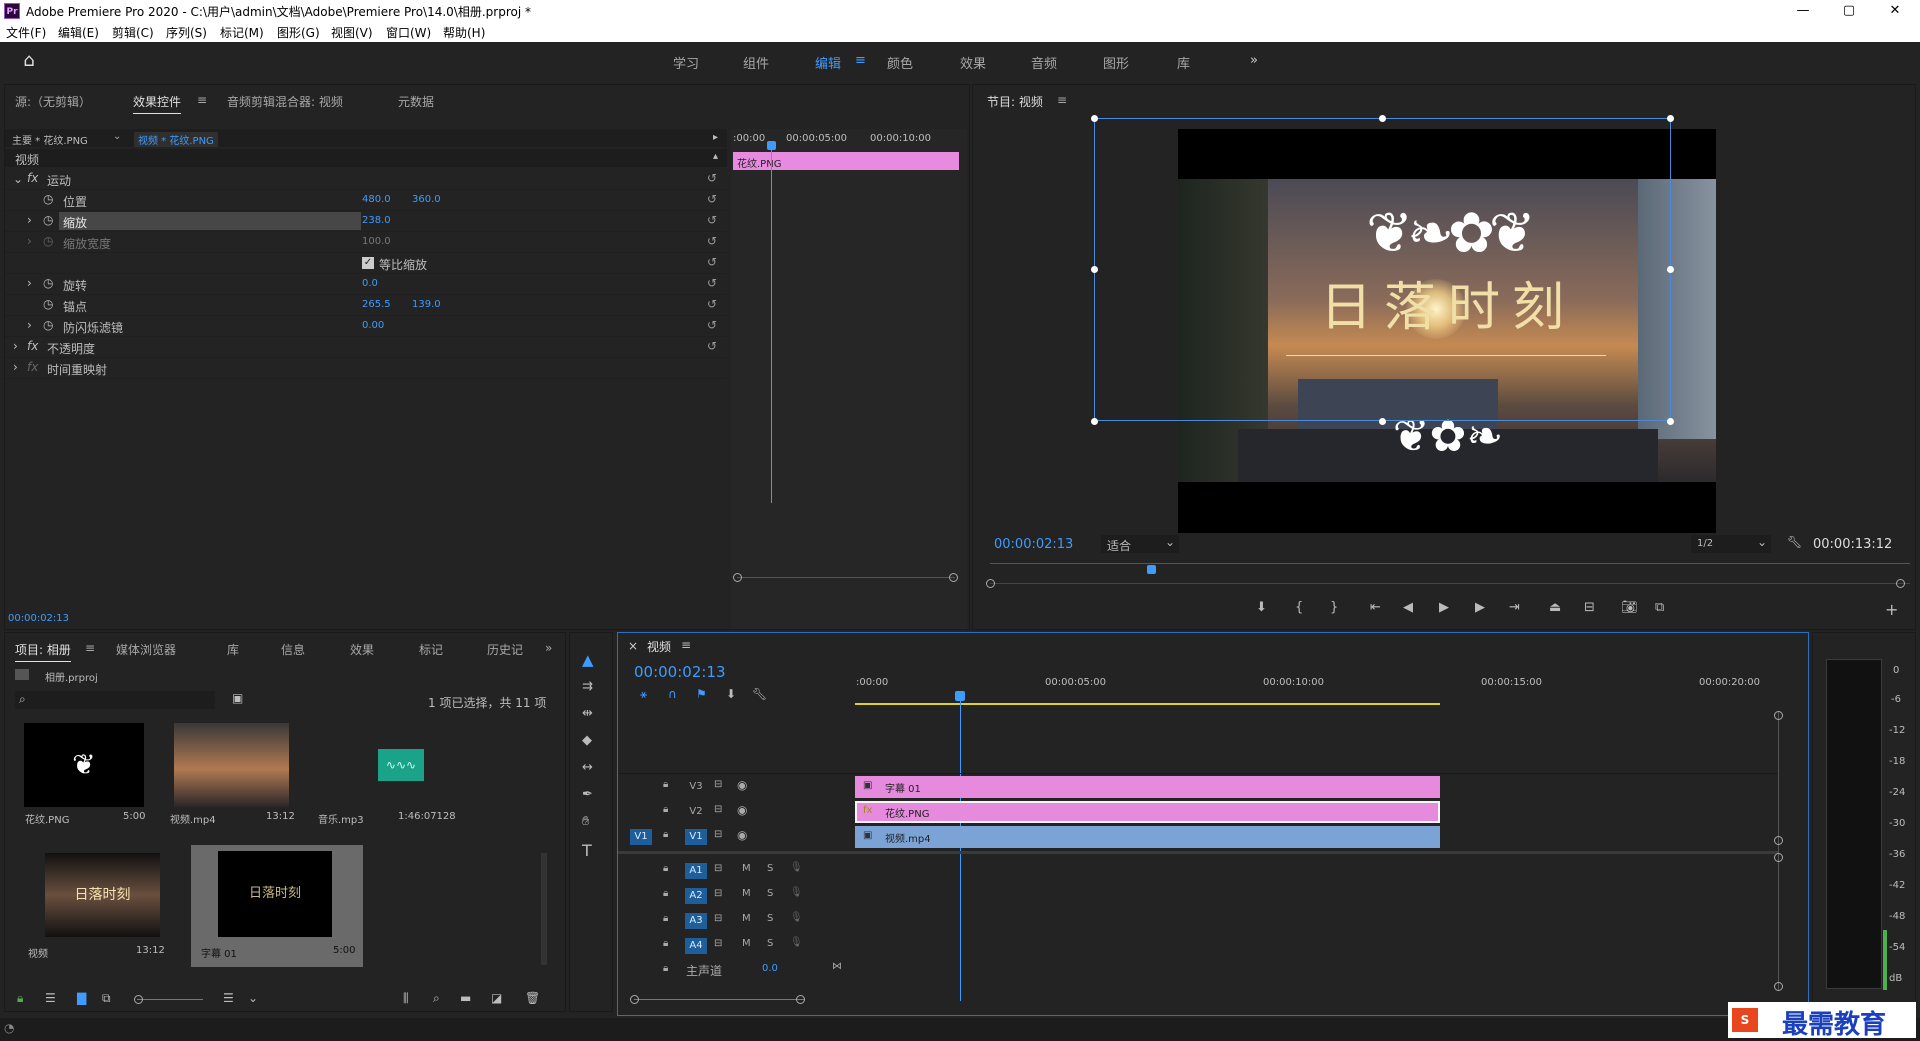 This screenshot has height=1041, width=1920. Describe the element at coordinates (756, 62) in the screenshot. I see `workspace-assembly: 组件` at that location.